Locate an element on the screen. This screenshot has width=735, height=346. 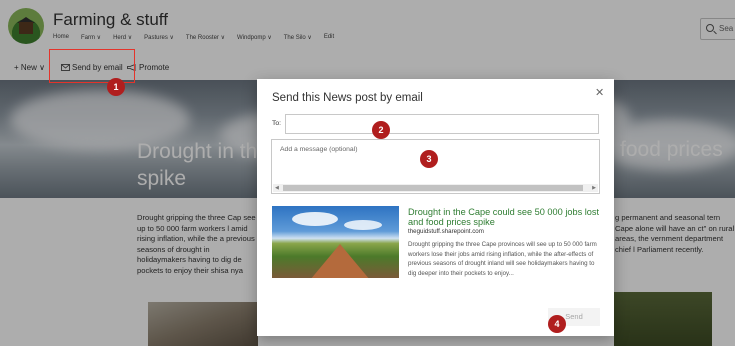
close-icon: ✕ is located at coordinates (599, 92).